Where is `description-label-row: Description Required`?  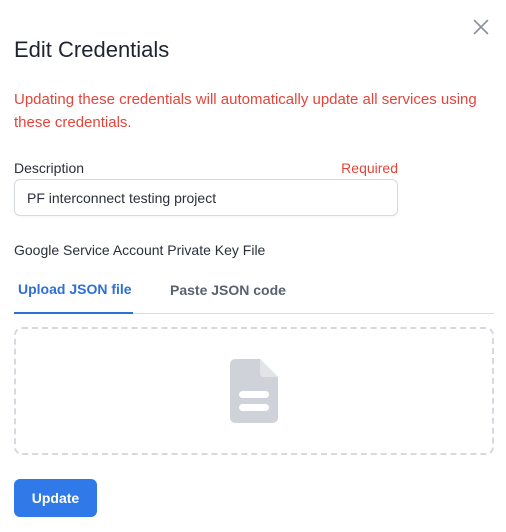 description-label-row: Description Required is located at coordinates (206, 168).